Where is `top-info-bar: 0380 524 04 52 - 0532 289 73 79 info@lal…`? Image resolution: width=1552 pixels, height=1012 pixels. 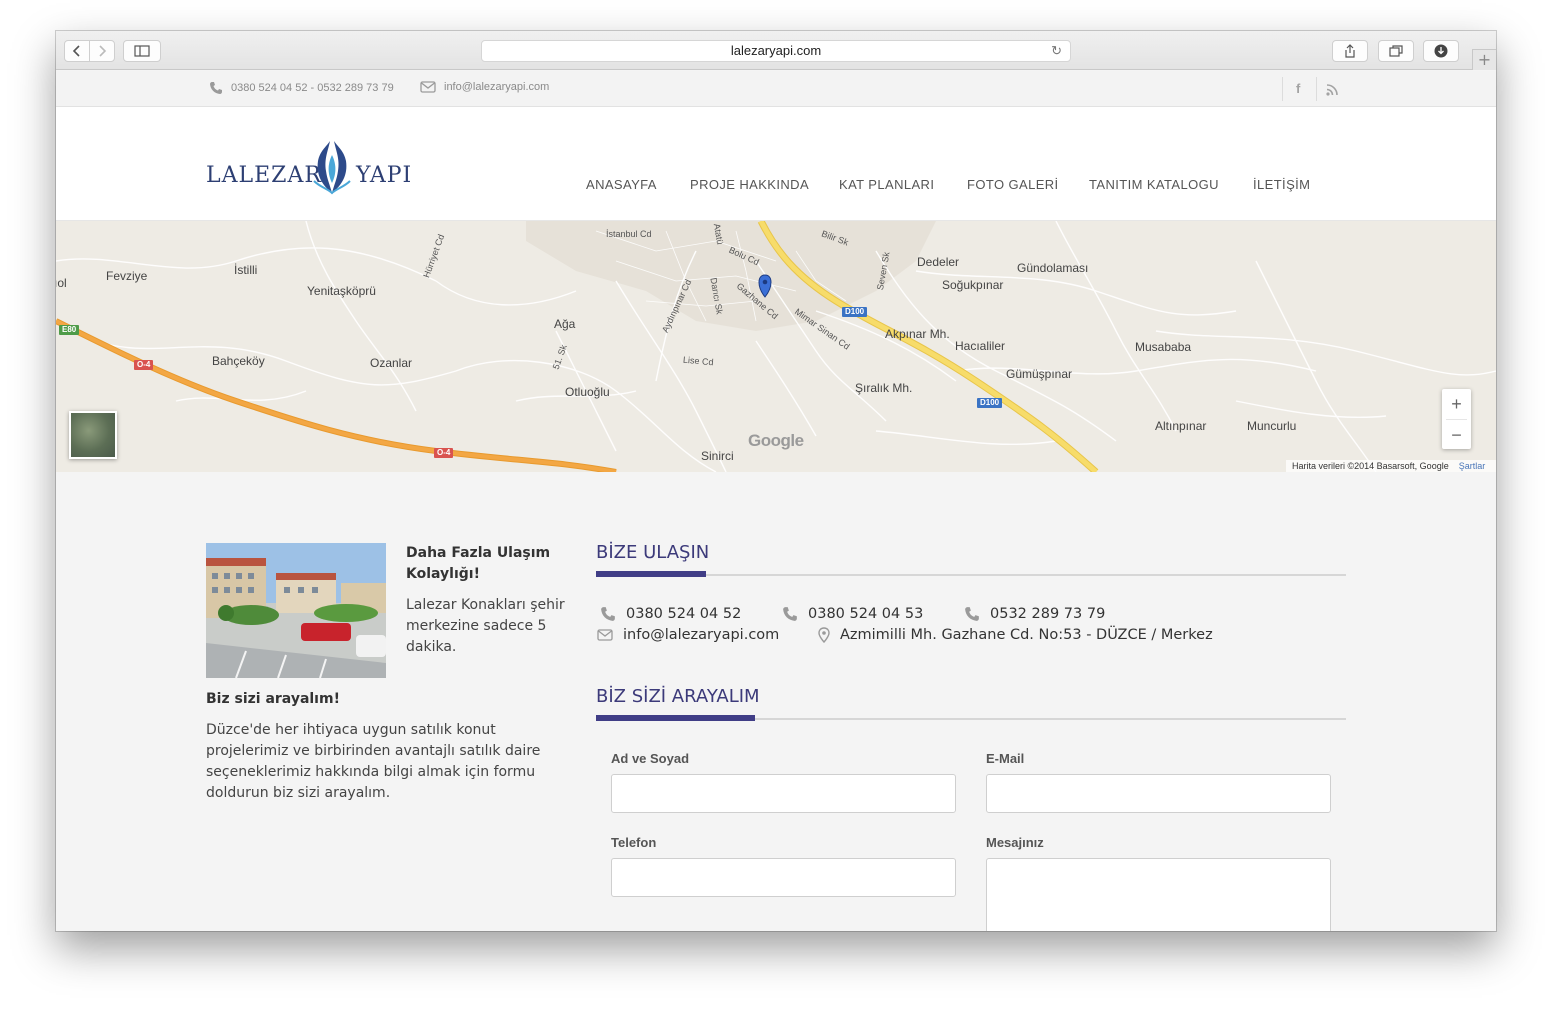
top-info-bar: 0380 524 04 52 - 0532 289 73 79 info@lal… is located at coordinates (776, 89).